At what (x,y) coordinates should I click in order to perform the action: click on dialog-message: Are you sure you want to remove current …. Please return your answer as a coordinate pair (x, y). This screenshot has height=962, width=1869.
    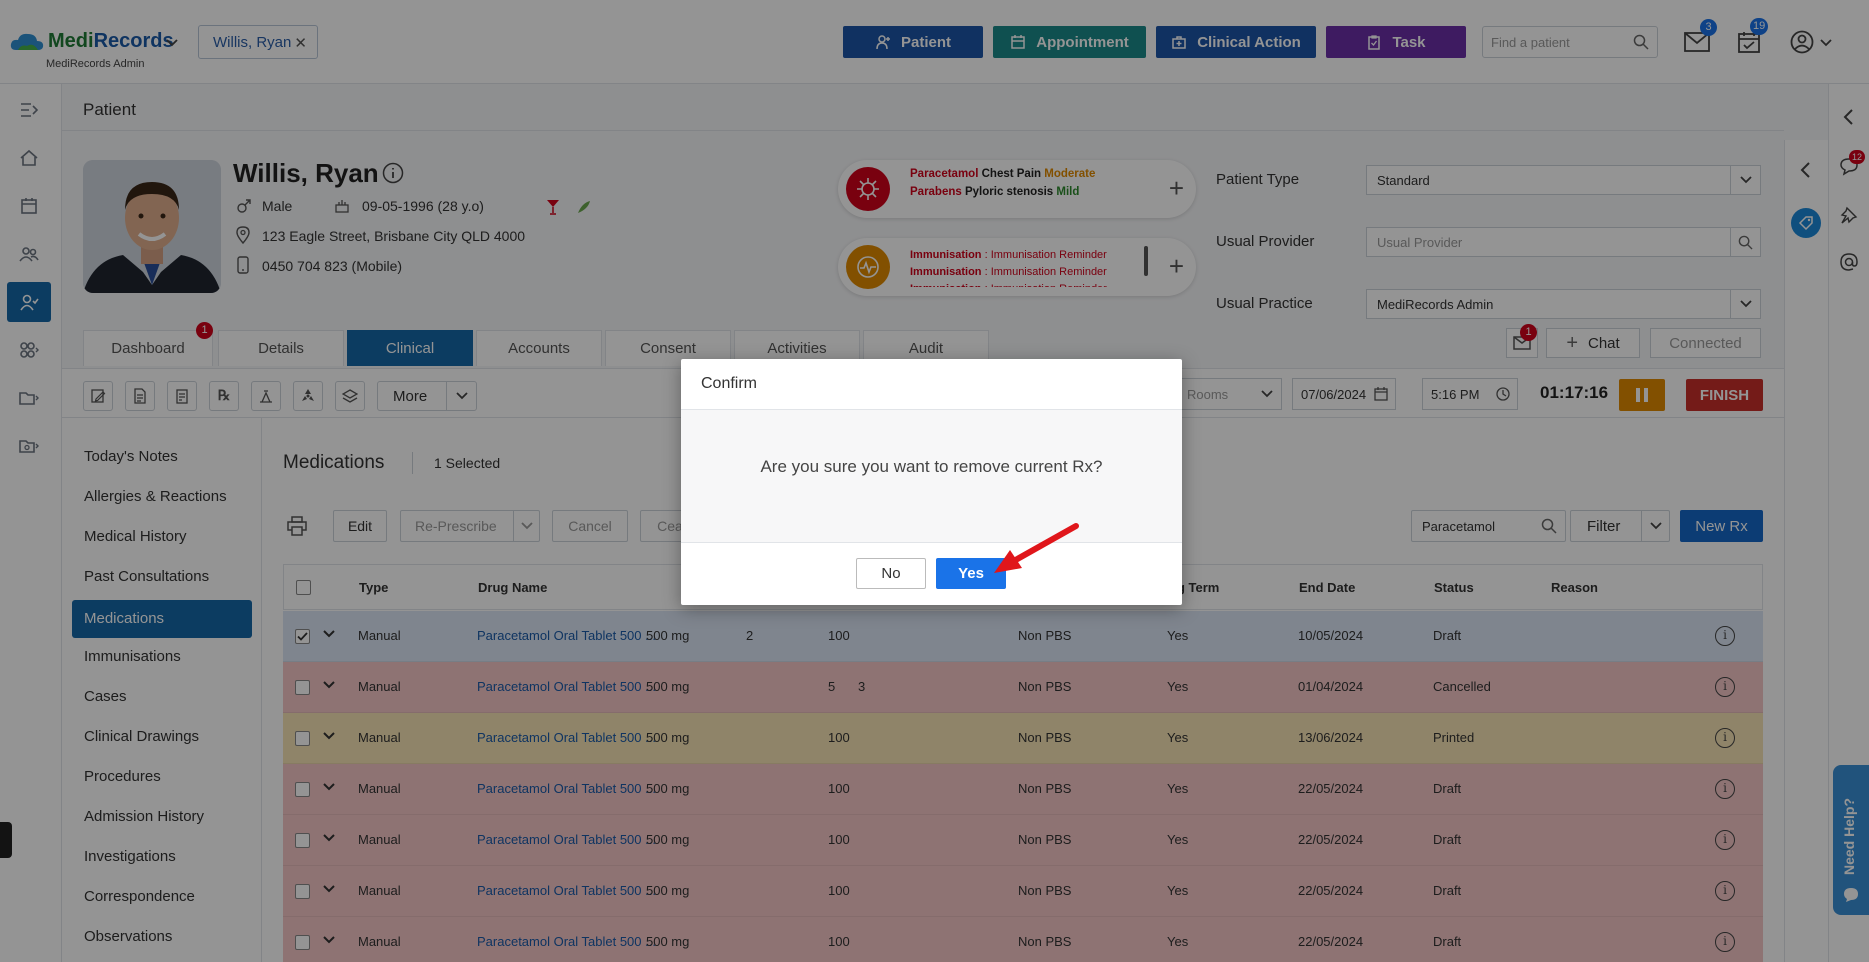
    Looking at the image, I should click on (931, 476).